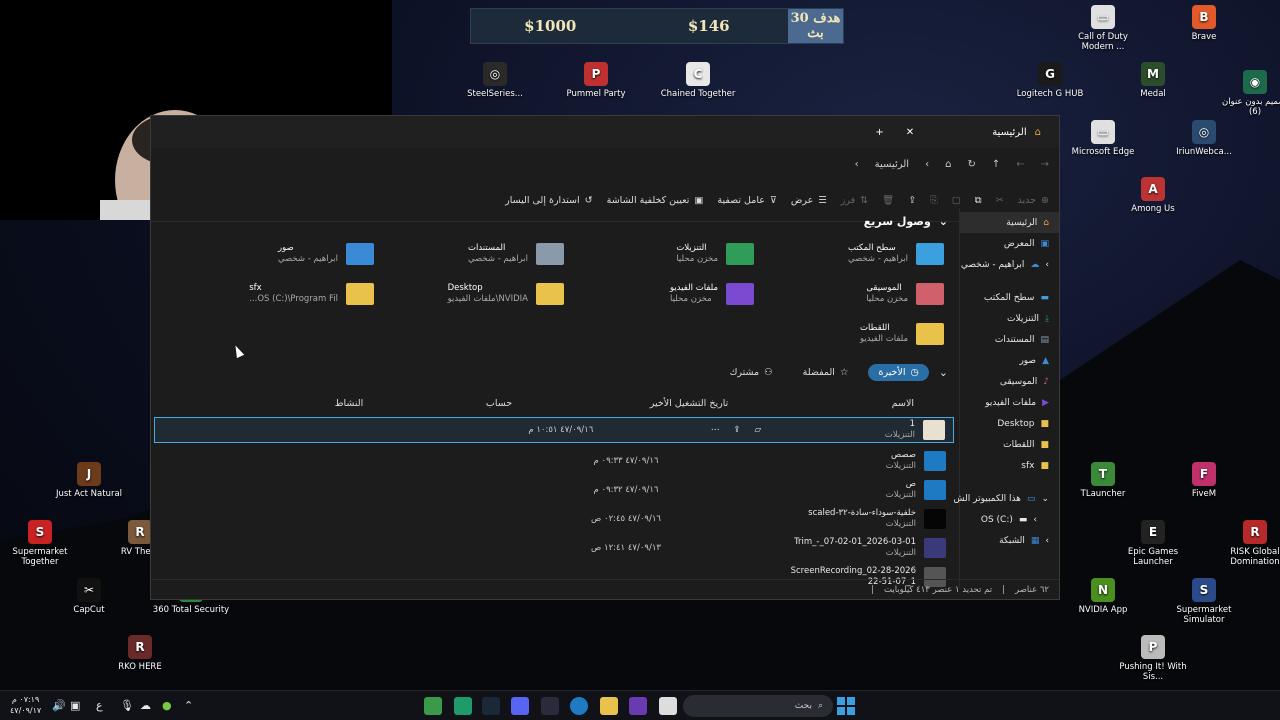 Image resolution: width=1280 pixels, height=720 pixels. Describe the element at coordinates (167, 705) in the screenshot. I see `nvidia-tray-icon: ●` at that location.